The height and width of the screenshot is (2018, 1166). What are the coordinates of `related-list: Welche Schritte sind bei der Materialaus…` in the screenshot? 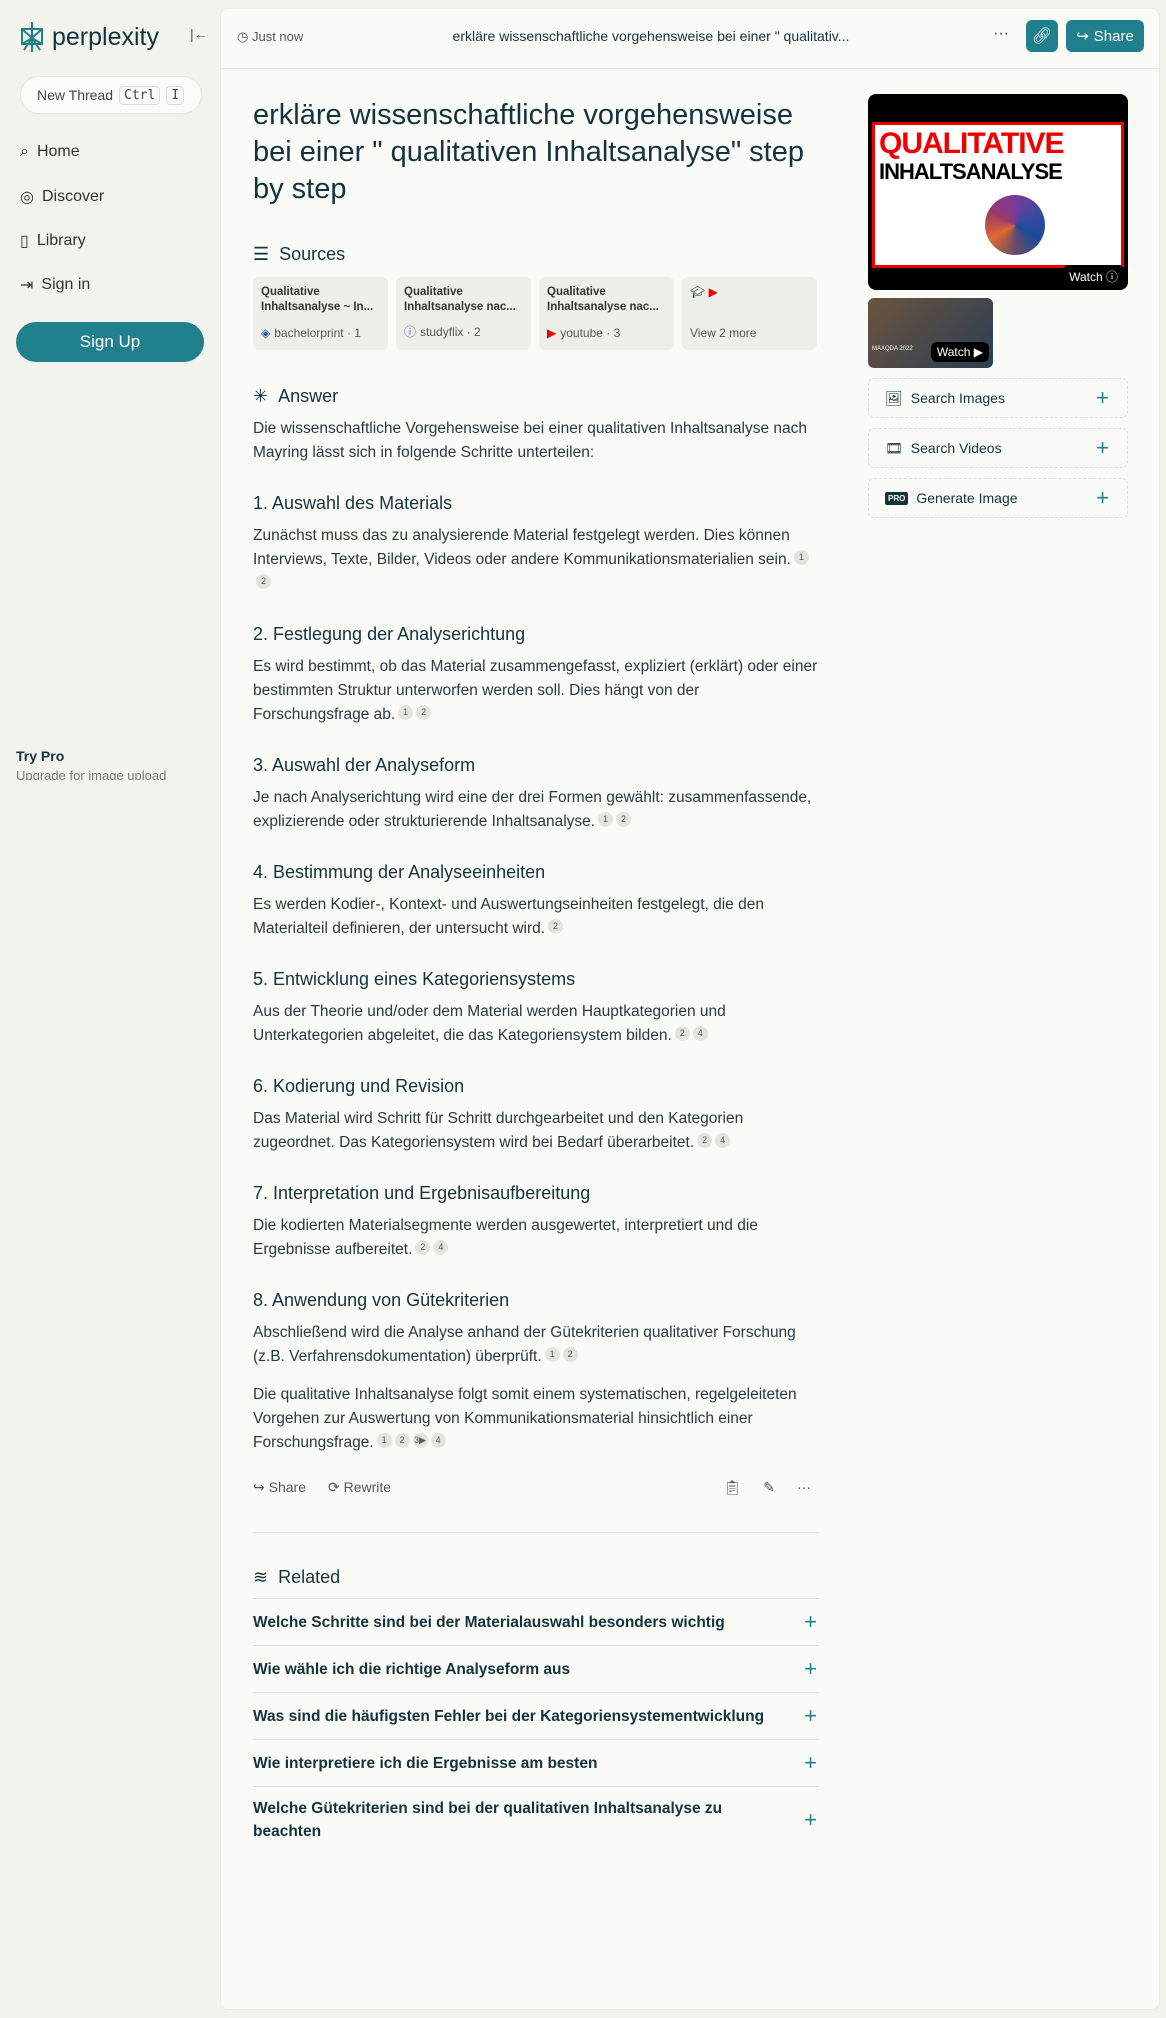 It's located at (536, 1725).